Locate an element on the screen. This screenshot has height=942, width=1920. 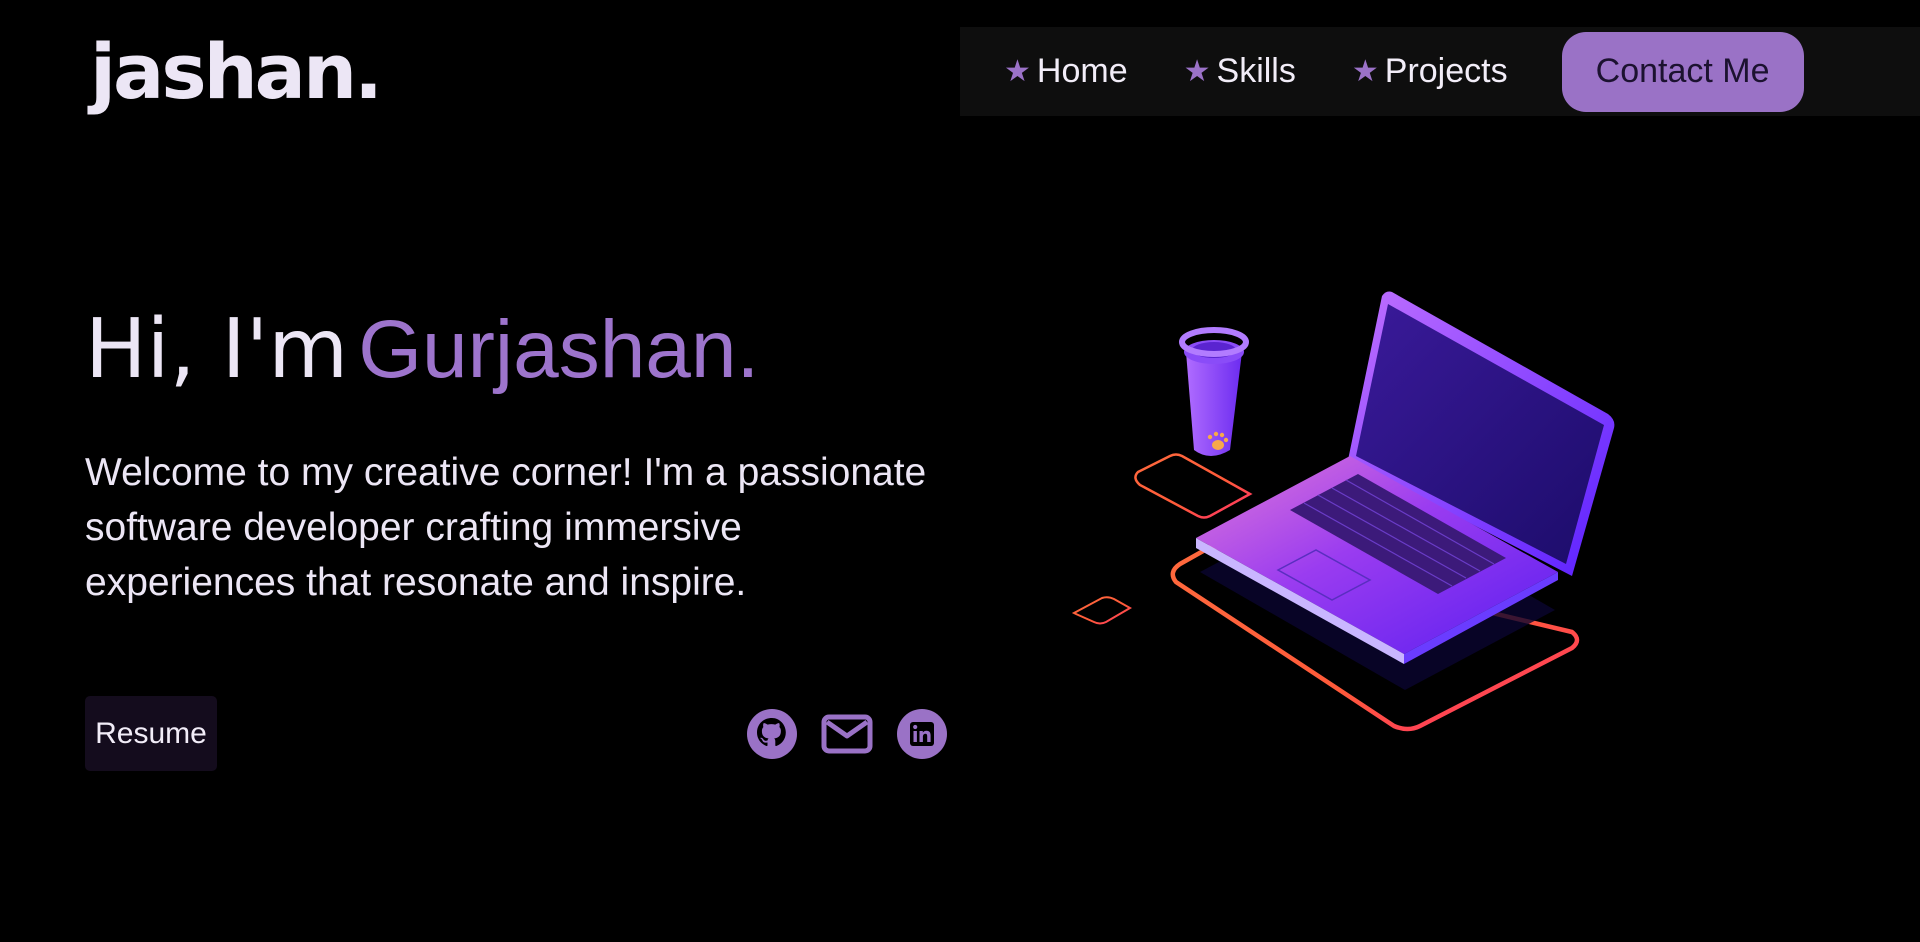
nav-item-home: ★ Home is located at coordinates (1066, 71).